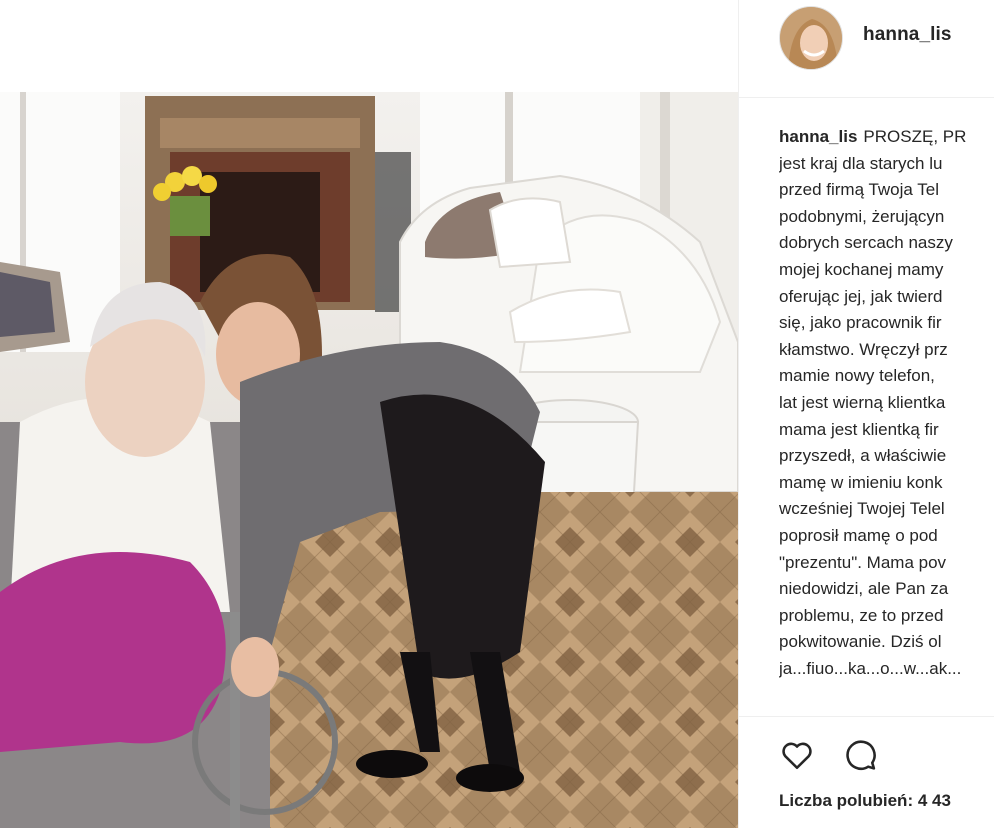  I want to click on caption-line: dobrych sercach naszy, so click(866, 243).